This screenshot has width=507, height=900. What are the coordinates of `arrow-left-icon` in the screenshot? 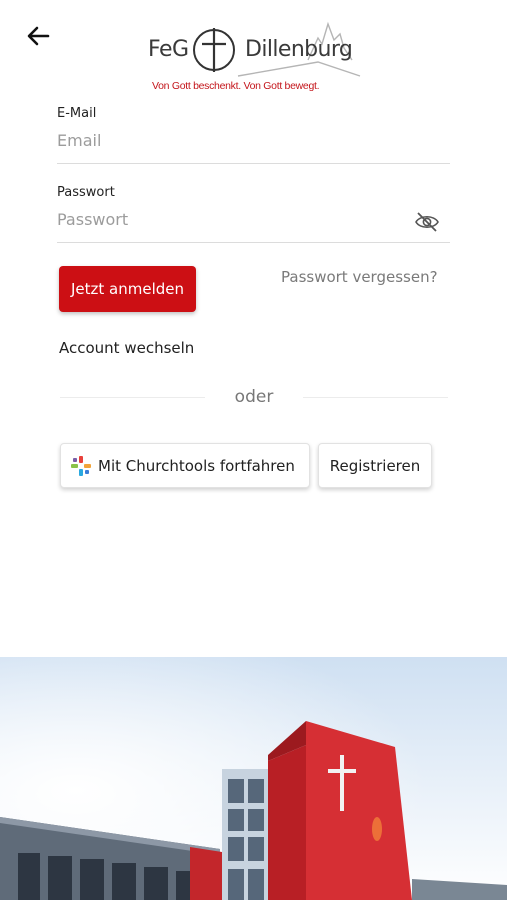 It's located at (38, 36).